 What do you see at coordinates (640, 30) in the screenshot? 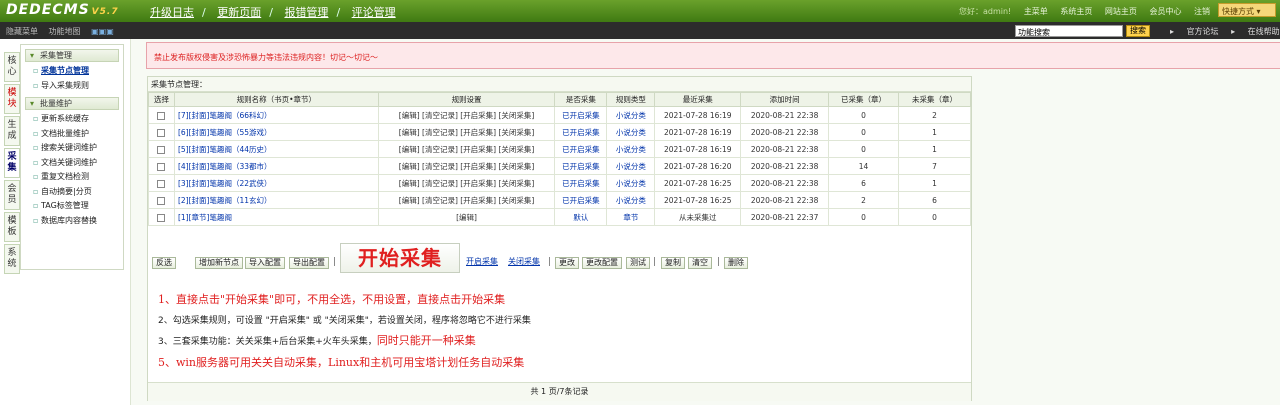
I see `secondary-bar: 隐藏菜单 功能地图 ▣▣▣ 功能搜索 搜索 ▸ 官方论坛 ▸ 在线帮助` at bounding box center [640, 30].